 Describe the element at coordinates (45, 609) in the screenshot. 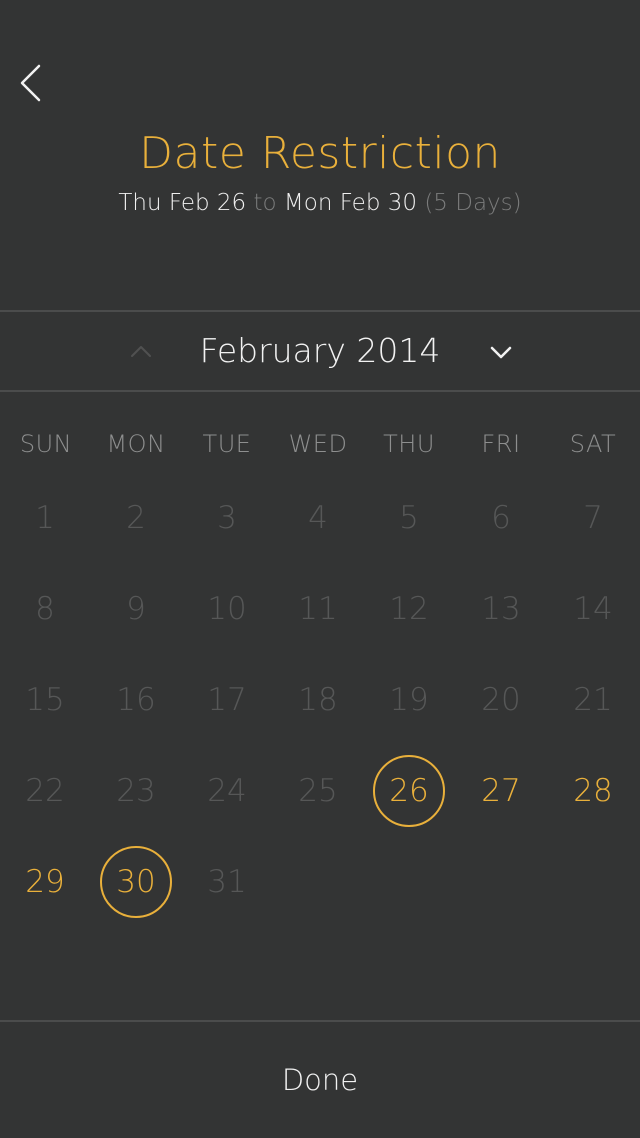

I see `calendar-day: 8` at that location.